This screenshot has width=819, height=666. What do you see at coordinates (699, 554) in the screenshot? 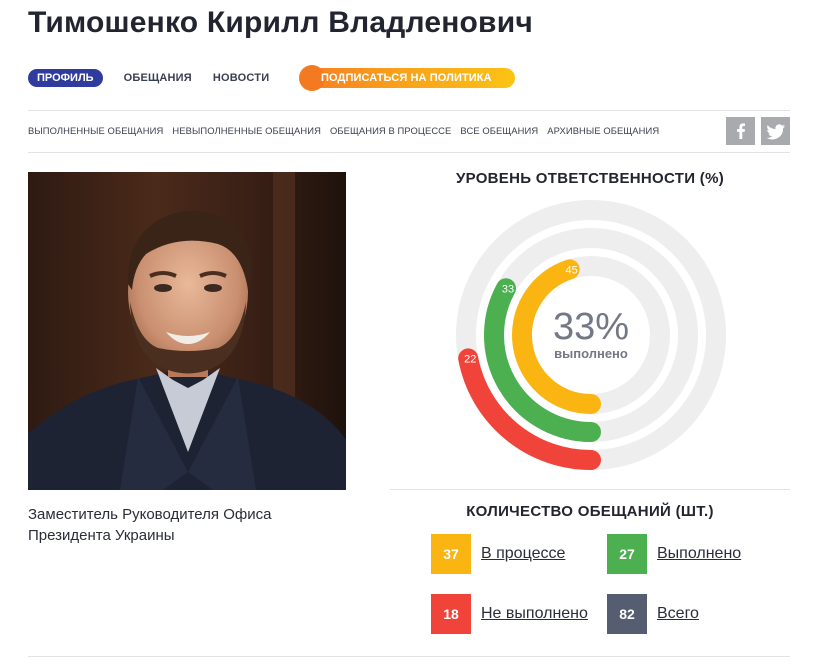
I see `stat-label-link: Выполнено` at bounding box center [699, 554].